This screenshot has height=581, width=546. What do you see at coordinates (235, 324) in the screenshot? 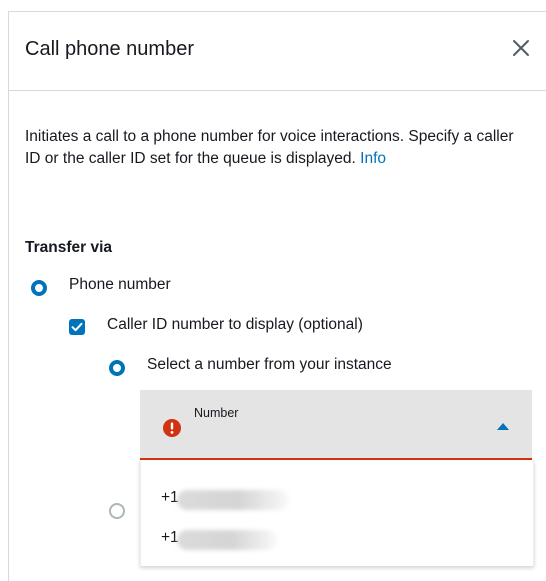
I see `caller-id-label: Caller ID number to display (optional)` at bounding box center [235, 324].